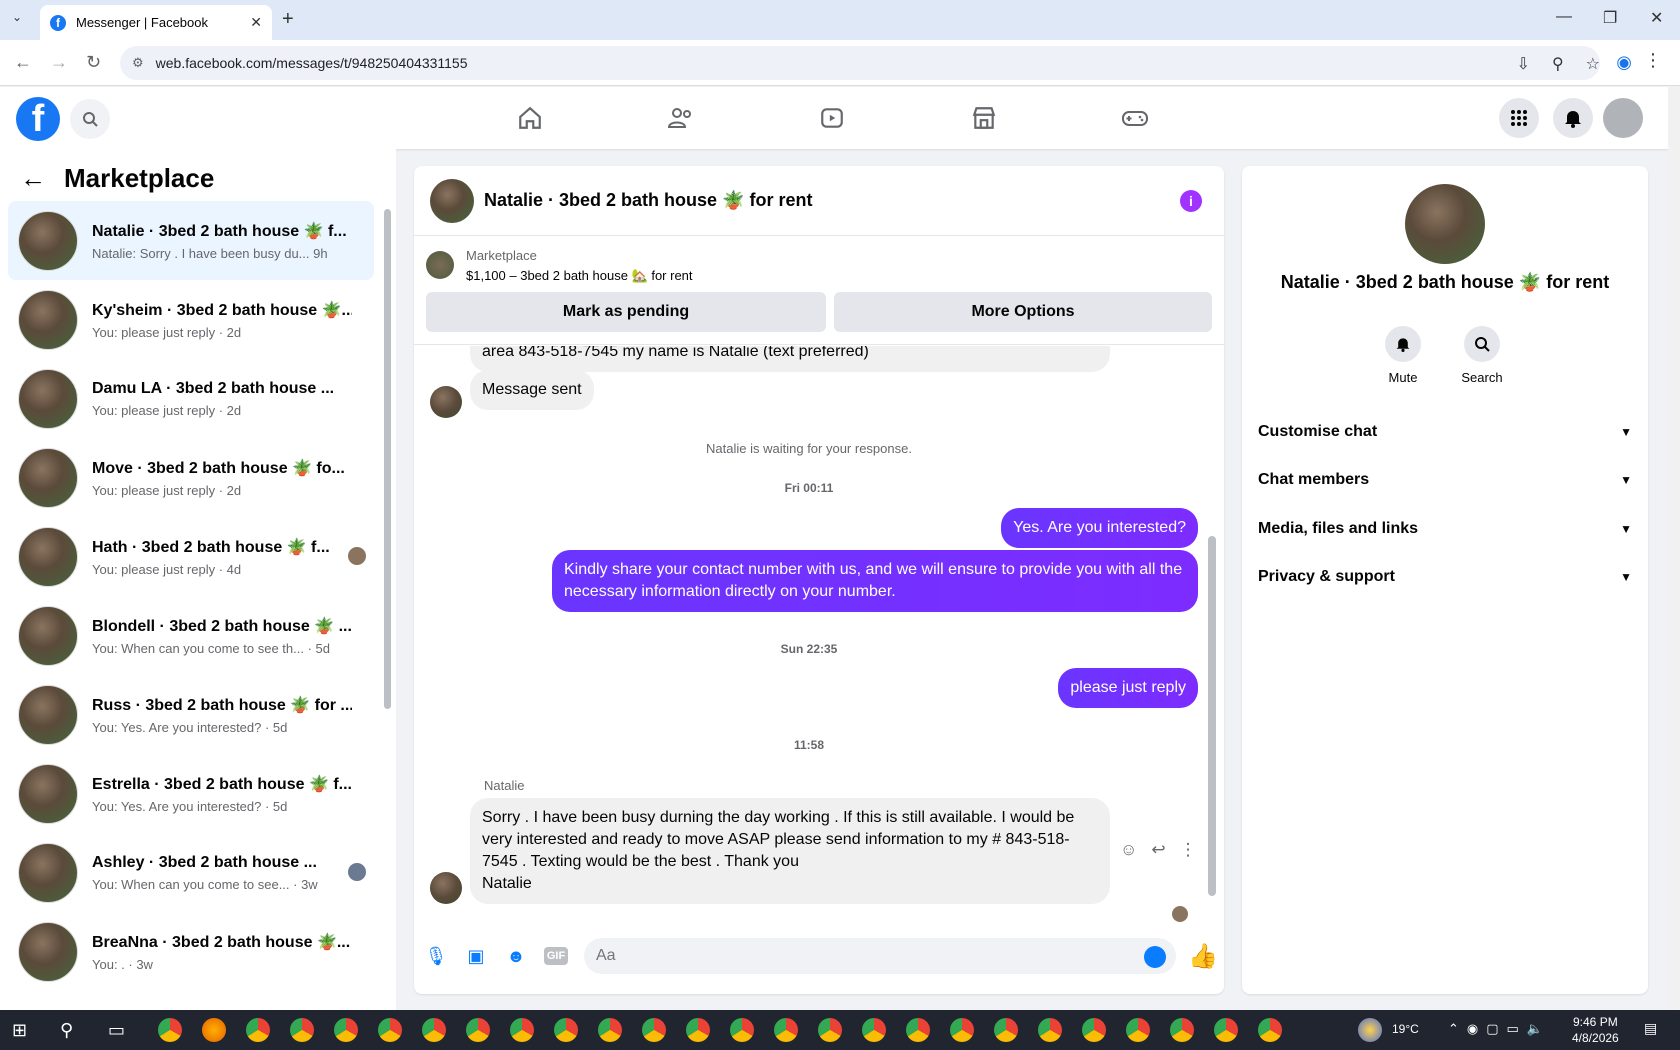  What do you see at coordinates (138, 63) in the screenshot?
I see `site-info-icon: ⚙` at bounding box center [138, 63].